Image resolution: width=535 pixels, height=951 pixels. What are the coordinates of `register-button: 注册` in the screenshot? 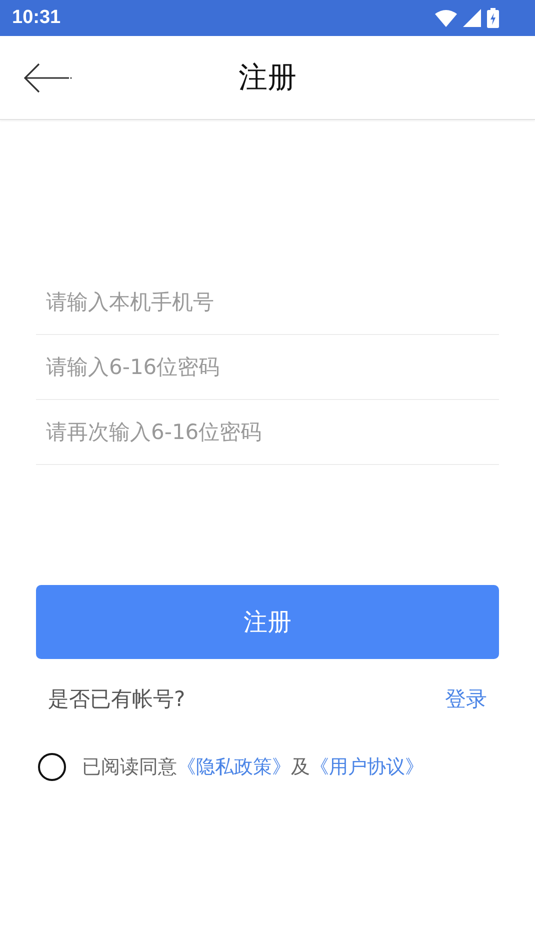 It's located at (267, 622).